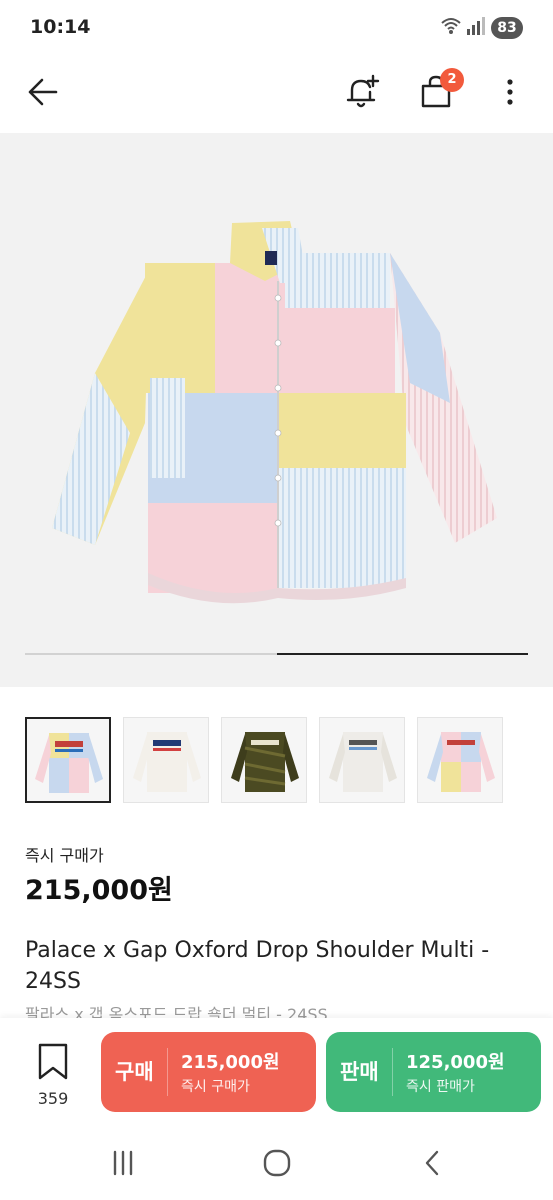  Describe the element at coordinates (433, 1163) in the screenshot. I see `nav-back-icon` at that location.